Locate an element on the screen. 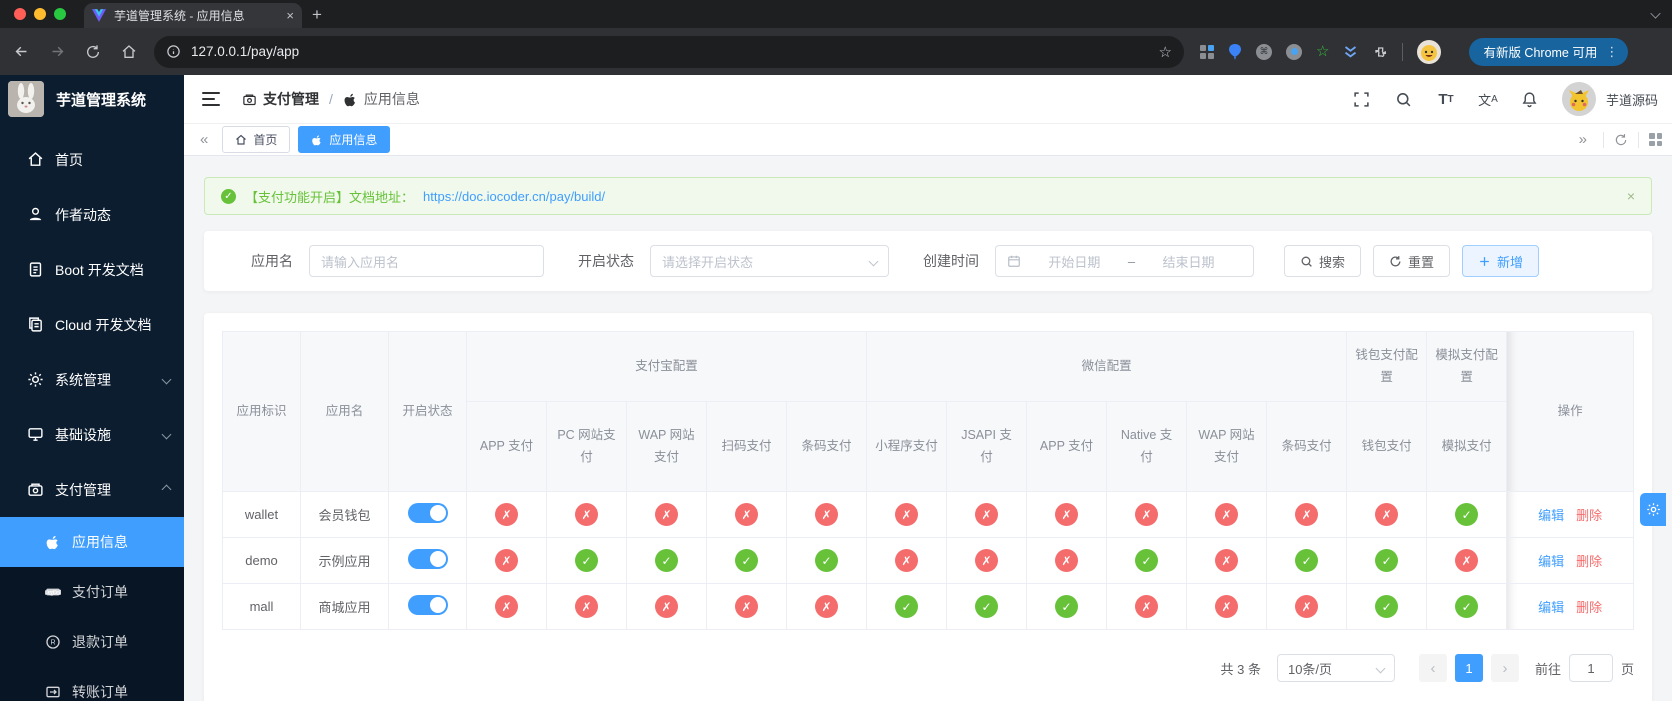 The height and width of the screenshot is (701, 1672). back-icon is located at coordinates (21, 52).